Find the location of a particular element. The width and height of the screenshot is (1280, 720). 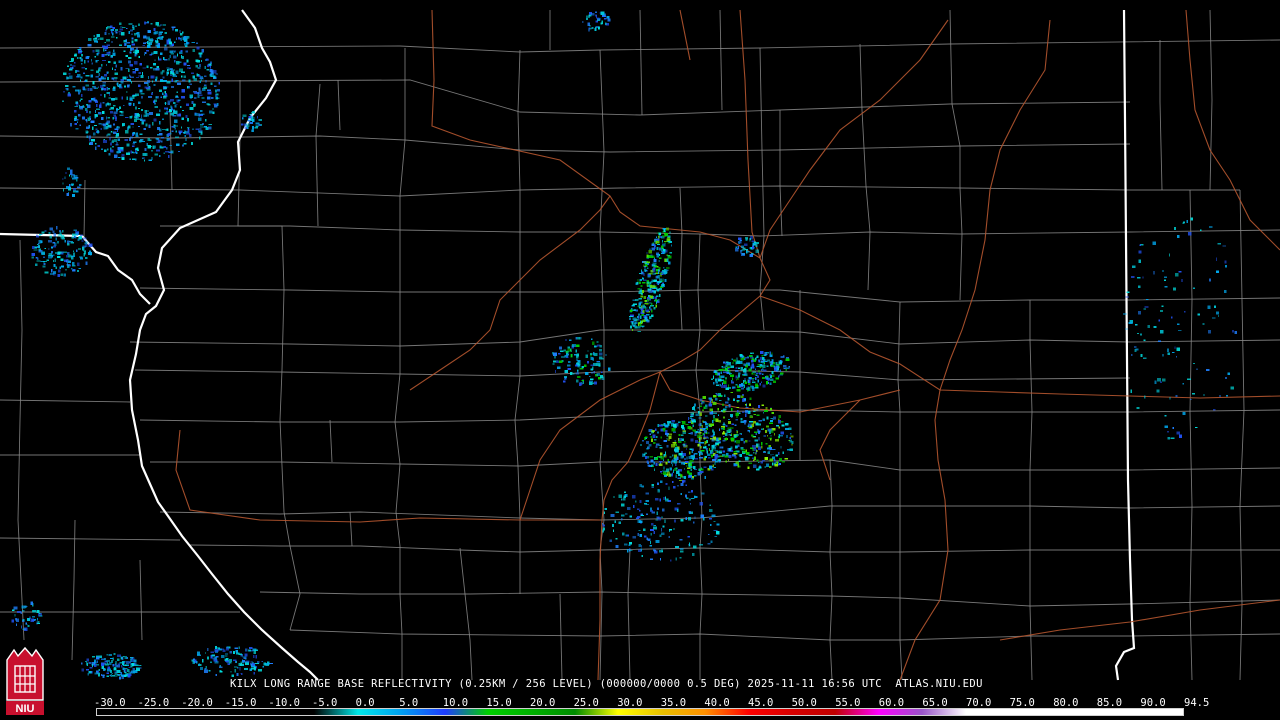

niu-logo-icon: NIU is located at coordinates (25, 680).